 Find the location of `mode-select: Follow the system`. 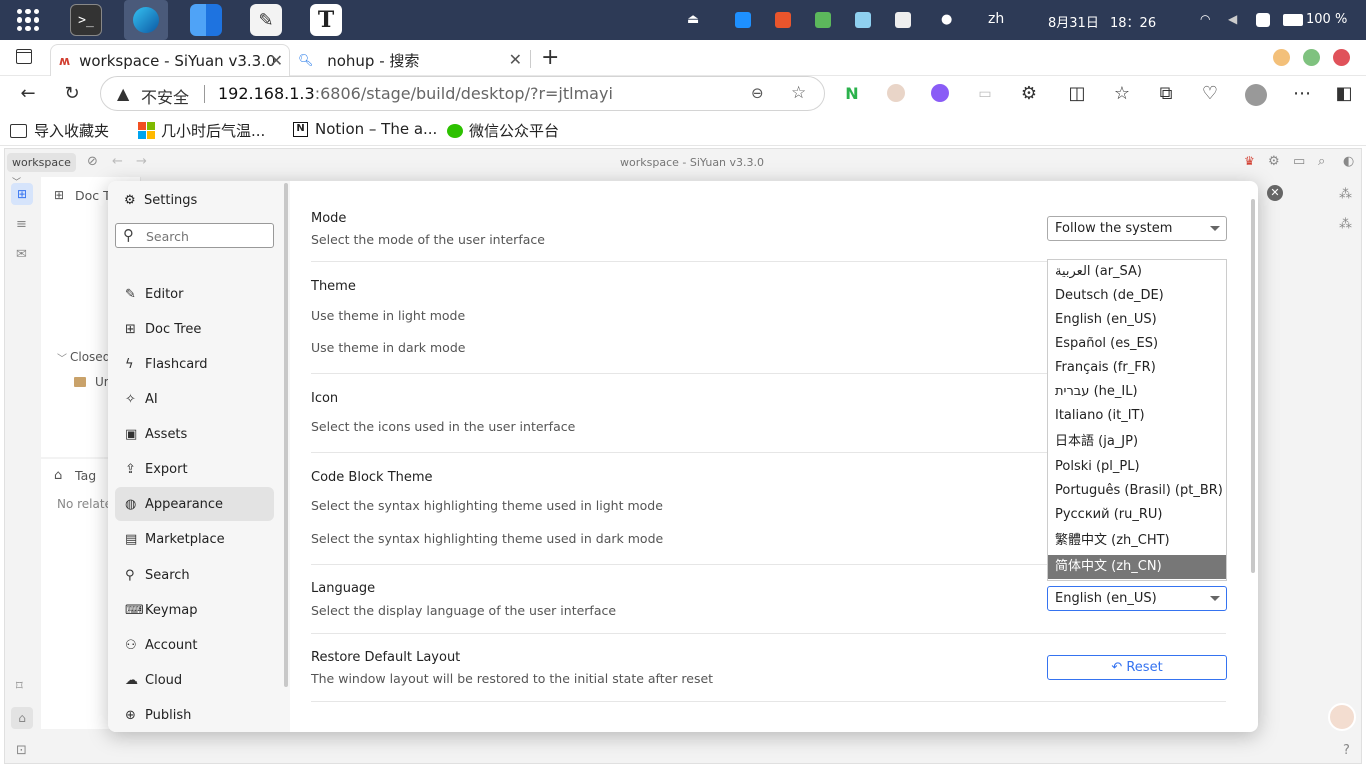

mode-select: Follow the system is located at coordinates (1137, 228).